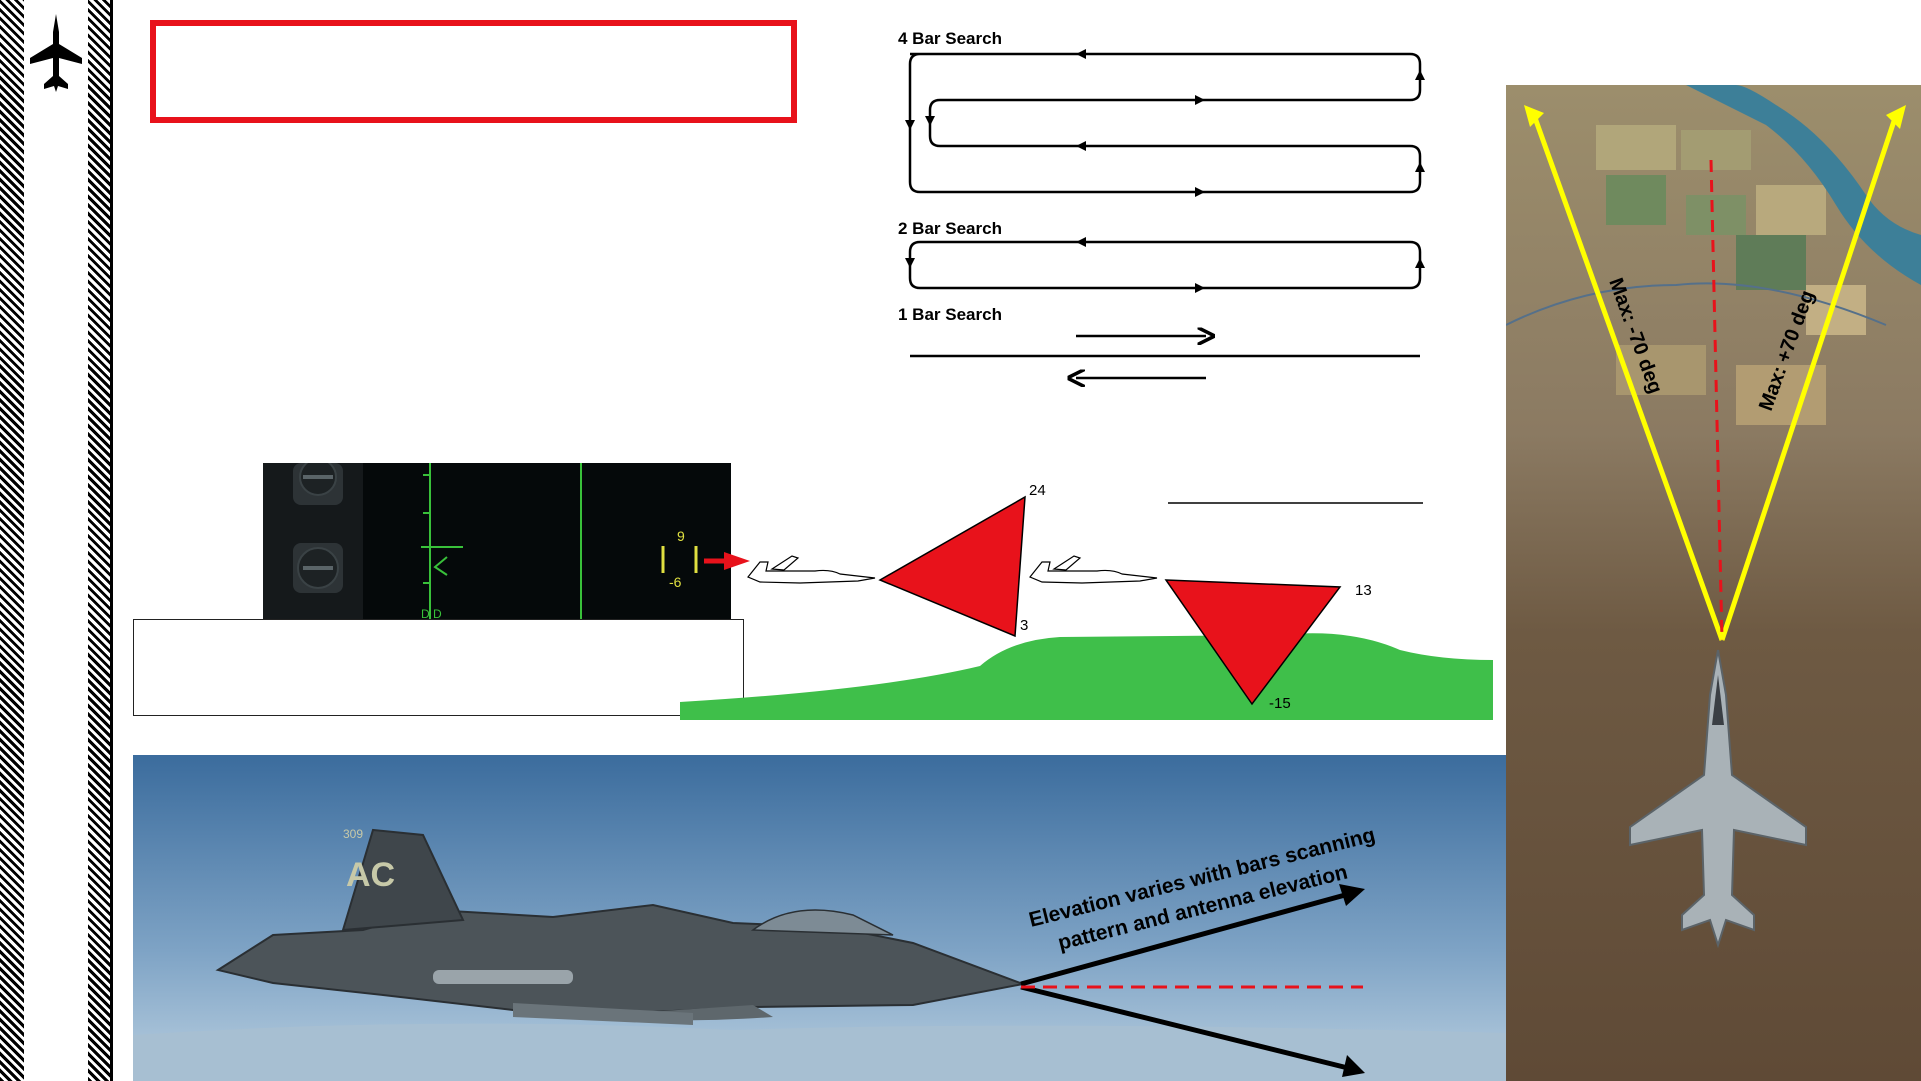 The height and width of the screenshot is (1081, 1921). I want to click on left-rail-border, so click(111, 540).